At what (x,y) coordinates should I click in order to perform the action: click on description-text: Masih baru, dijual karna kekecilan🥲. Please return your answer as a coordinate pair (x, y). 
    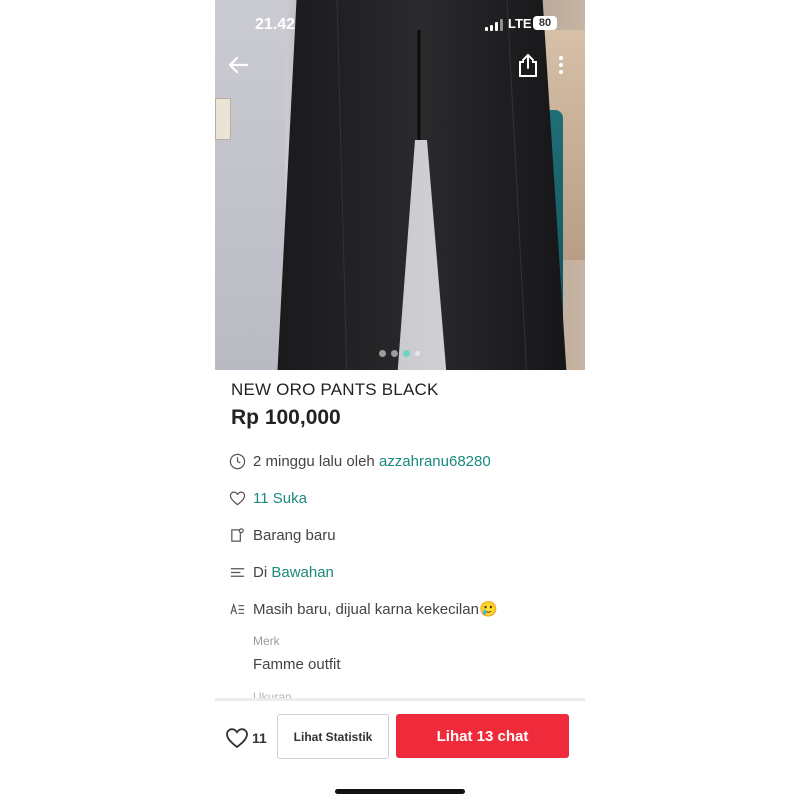
    Looking at the image, I should click on (375, 609).